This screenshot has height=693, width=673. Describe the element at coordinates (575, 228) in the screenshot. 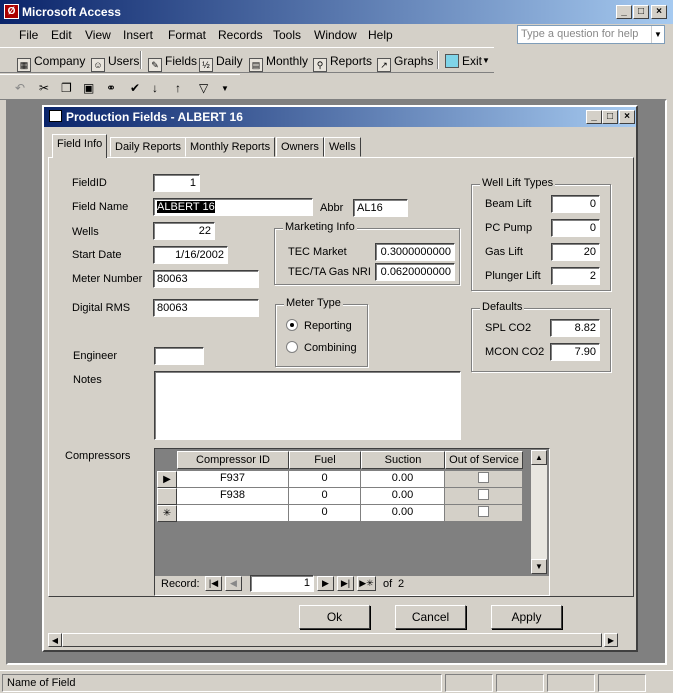

I see `pc-pump-field: 0` at that location.